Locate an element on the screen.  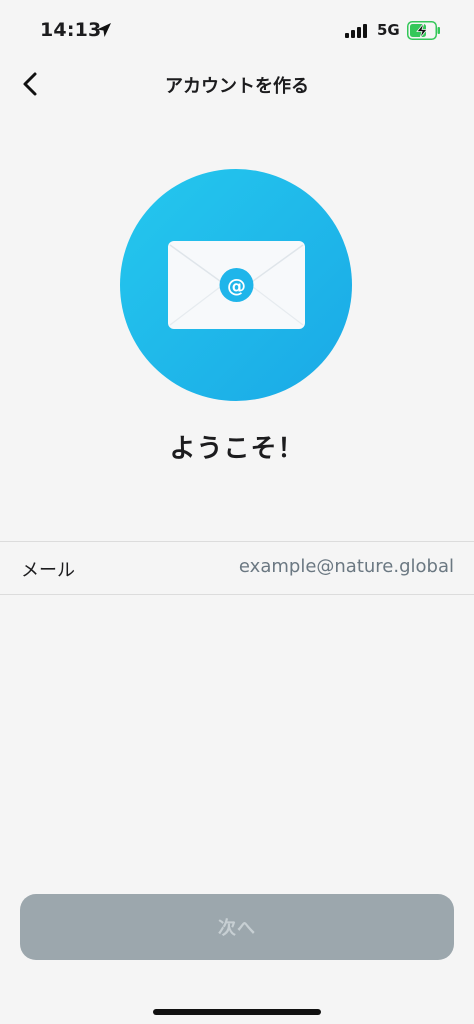
email-value: example@nature.global is located at coordinates (346, 566).